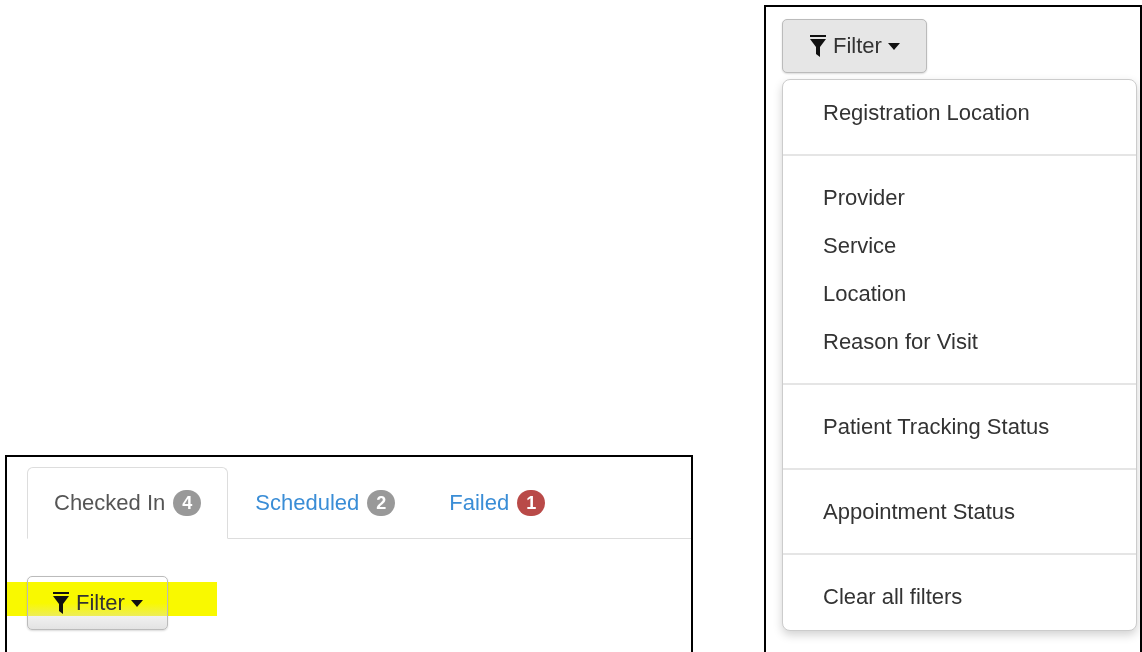  What do you see at coordinates (959, 512) in the screenshot?
I see `menu-item: Appointment Status` at bounding box center [959, 512].